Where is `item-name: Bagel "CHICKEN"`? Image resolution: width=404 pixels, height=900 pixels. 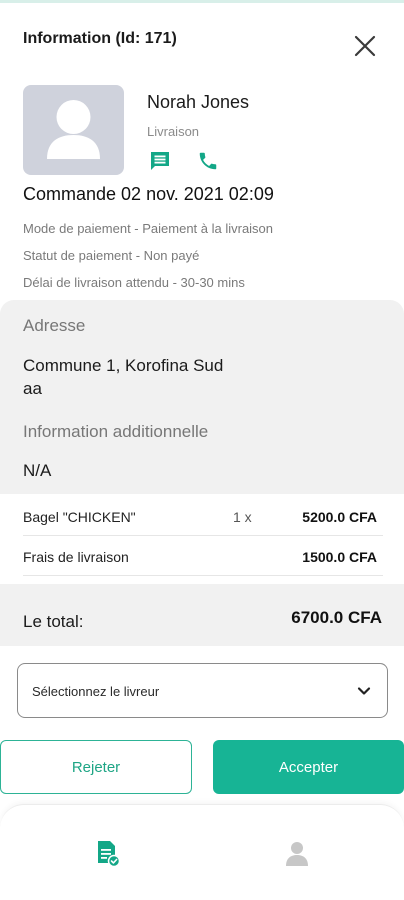 item-name: Bagel "CHICKEN" is located at coordinates (79, 517).